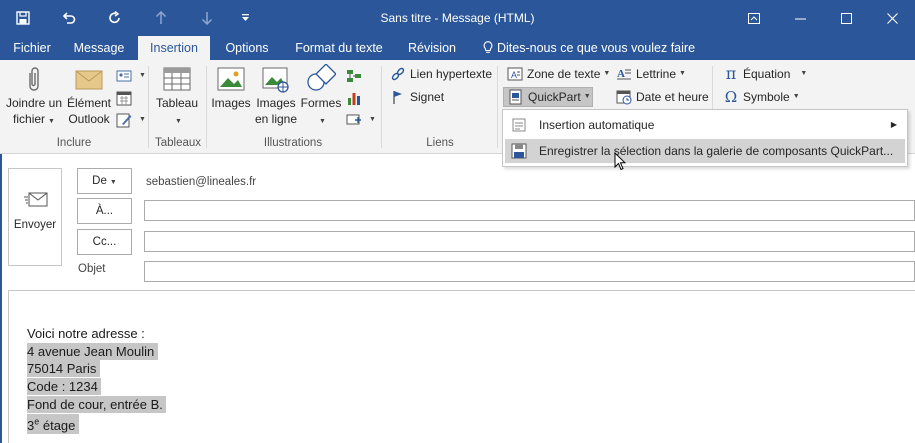 The image size is (915, 443). I want to click on outlook-item-label-2: Outlook, so click(89, 119).